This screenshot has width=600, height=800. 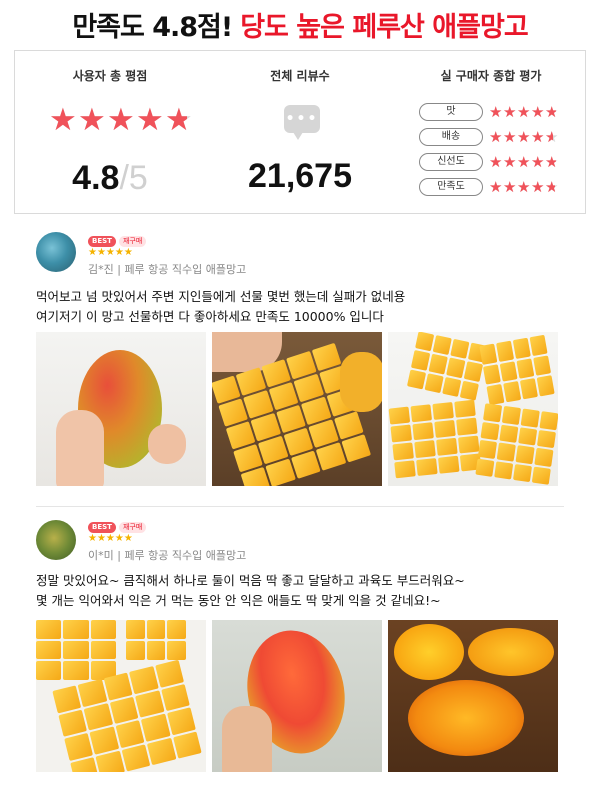 I want to click on reviewer-info: 이*미 | 페루 항공 직수입 애플망고, so click(x=167, y=555).